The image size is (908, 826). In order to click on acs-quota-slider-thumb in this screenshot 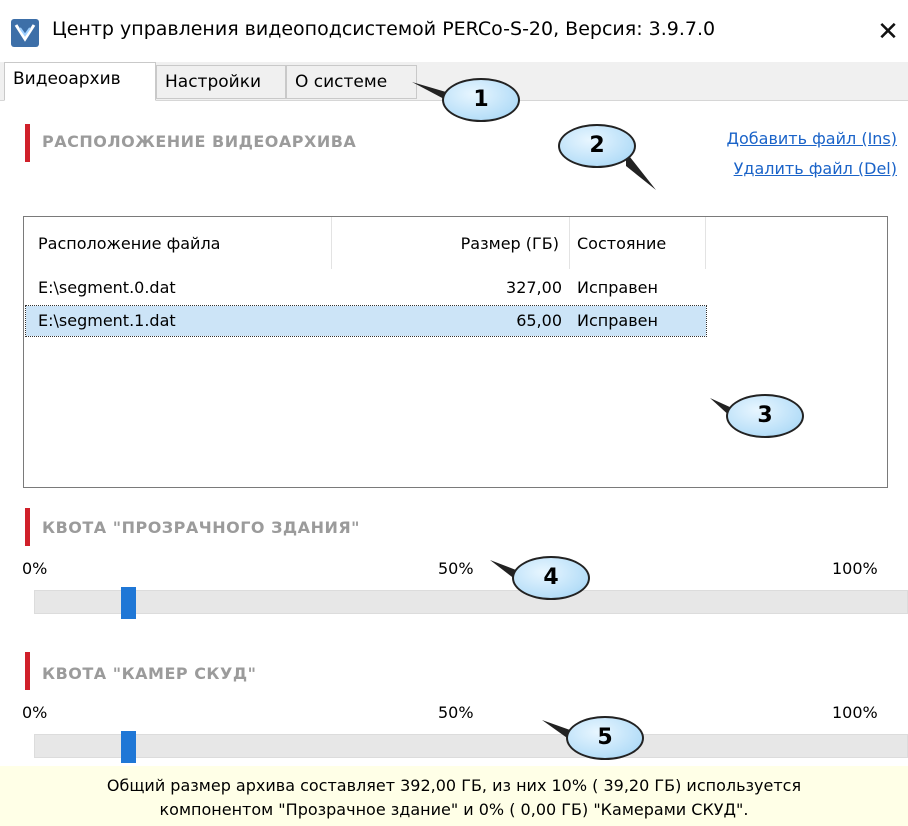, I will do `click(128, 747)`.